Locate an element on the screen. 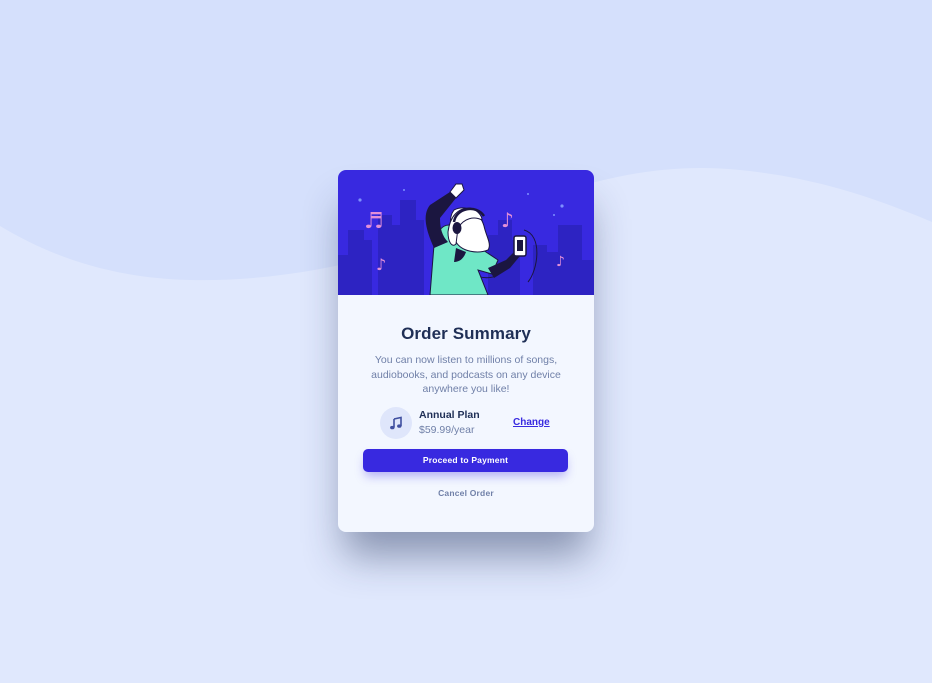 The width and height of the screenshot is (932, 683). cancel-order-button: Cancel Order is located at coordinates (466, 493).